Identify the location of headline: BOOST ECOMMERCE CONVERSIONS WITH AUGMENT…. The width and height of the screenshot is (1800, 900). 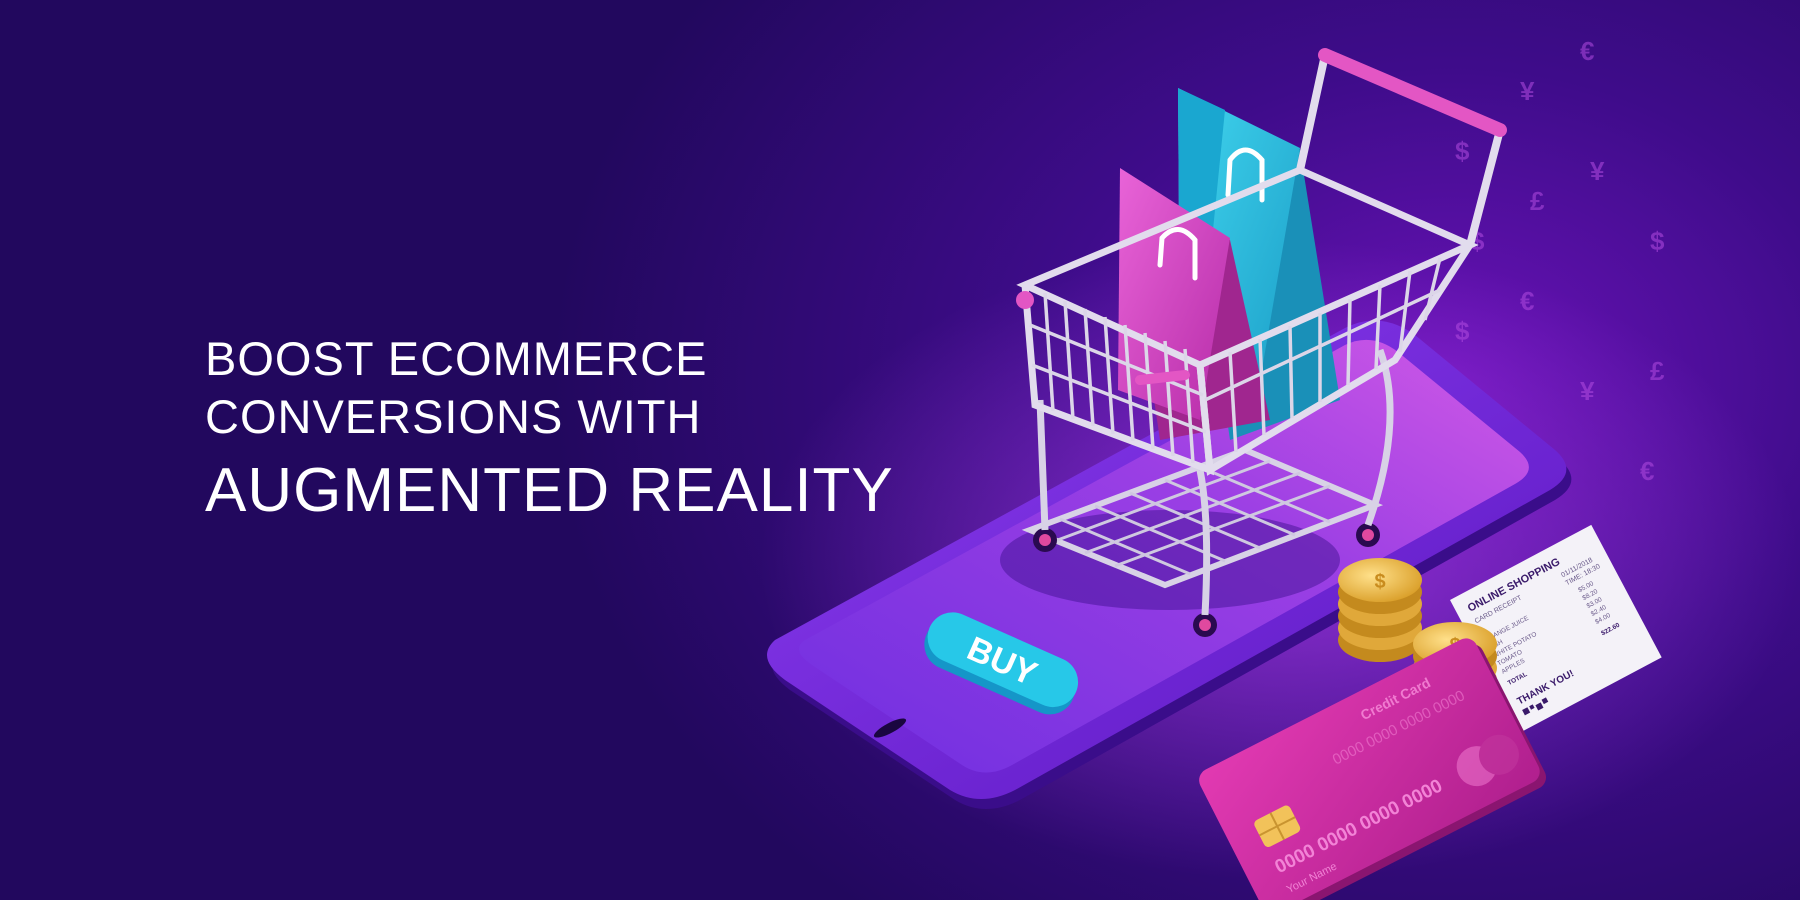
(549, 431).